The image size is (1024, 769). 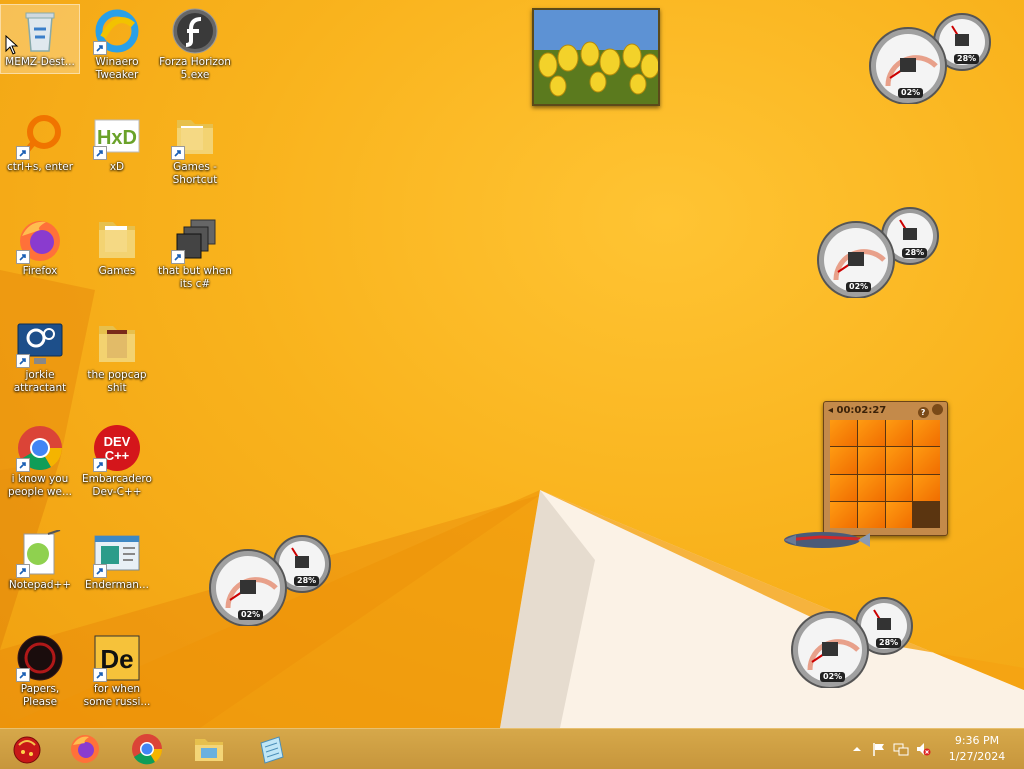 I want to click on desktop-icon-winaero-tweaker: Winaero Tweaker, so click(x=117, y=44).